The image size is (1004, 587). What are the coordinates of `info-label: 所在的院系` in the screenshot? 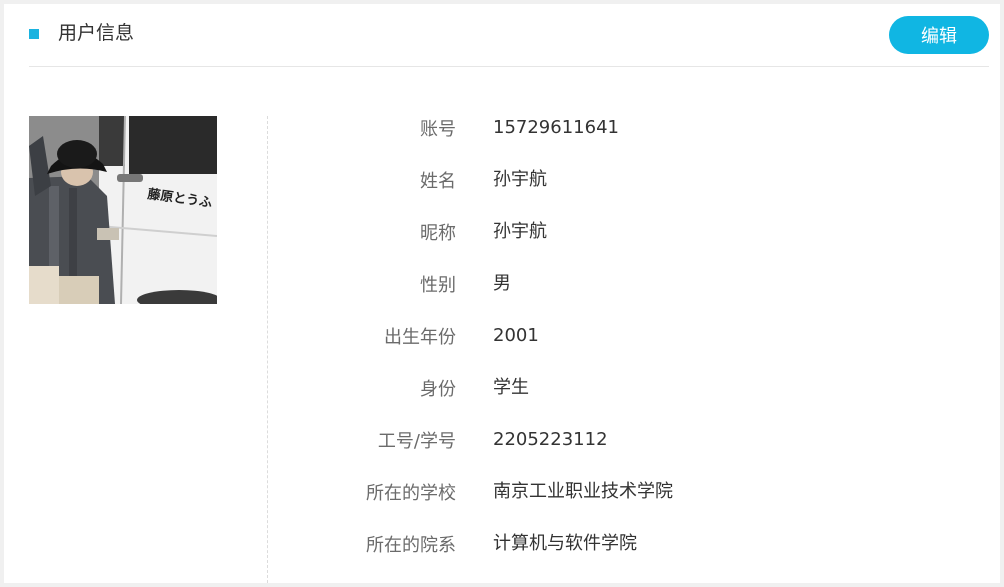 It's located at (411, 545).